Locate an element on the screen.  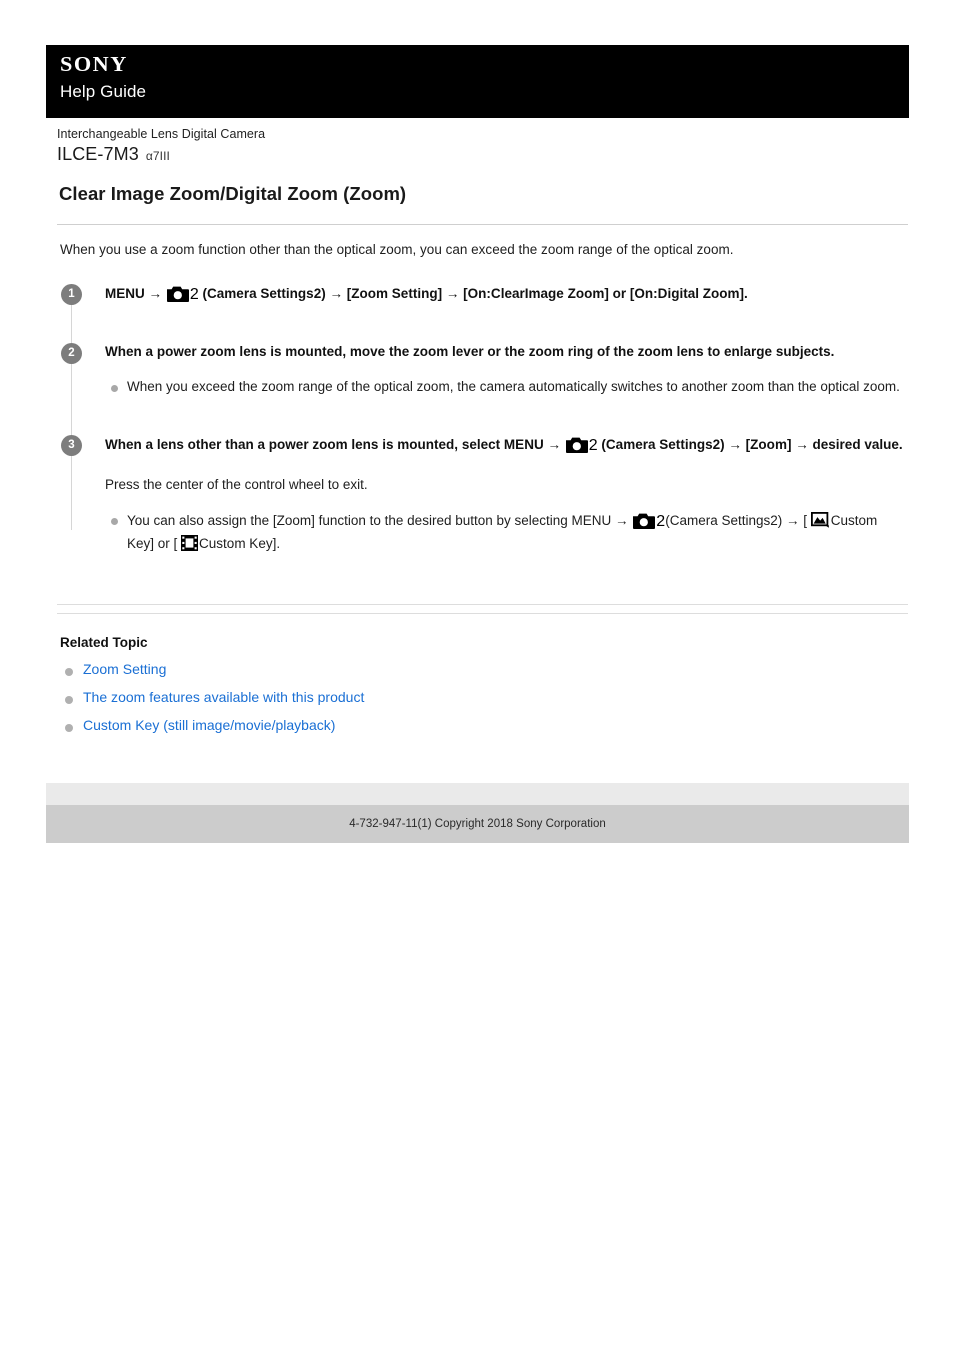
footer-top-band is located at coordinates (477, 794).